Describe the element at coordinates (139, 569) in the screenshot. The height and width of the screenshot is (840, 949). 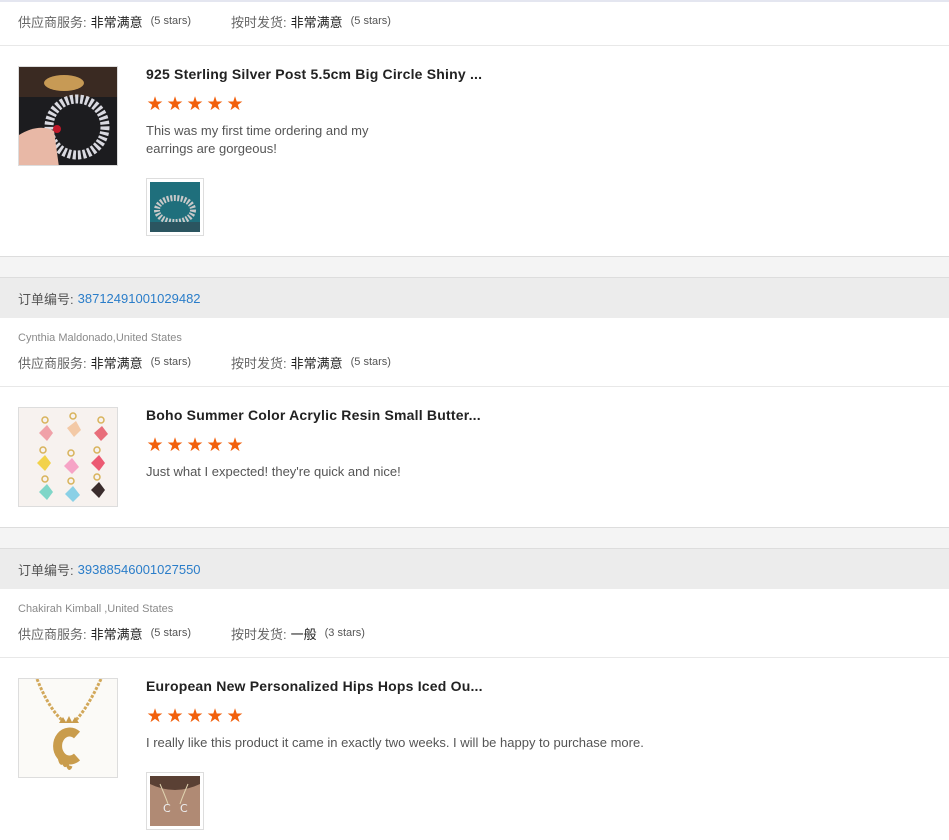
I see `order-number-link: 39388546001027550` at that location.